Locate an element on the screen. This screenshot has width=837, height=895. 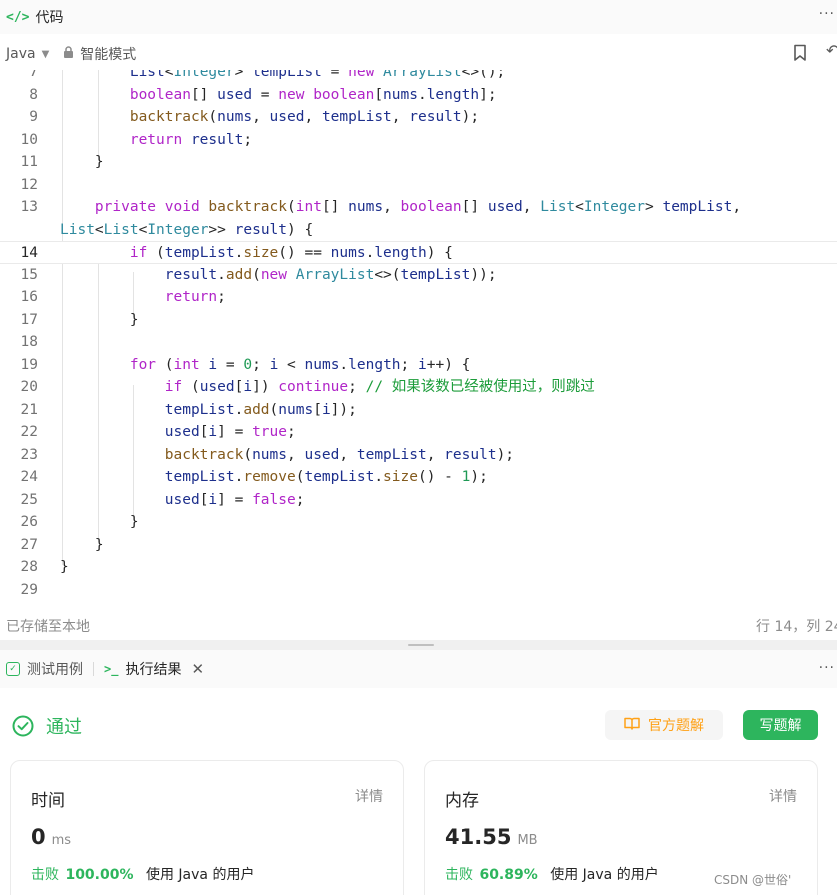
line-number: 28 is located at coordinates (29, 567).